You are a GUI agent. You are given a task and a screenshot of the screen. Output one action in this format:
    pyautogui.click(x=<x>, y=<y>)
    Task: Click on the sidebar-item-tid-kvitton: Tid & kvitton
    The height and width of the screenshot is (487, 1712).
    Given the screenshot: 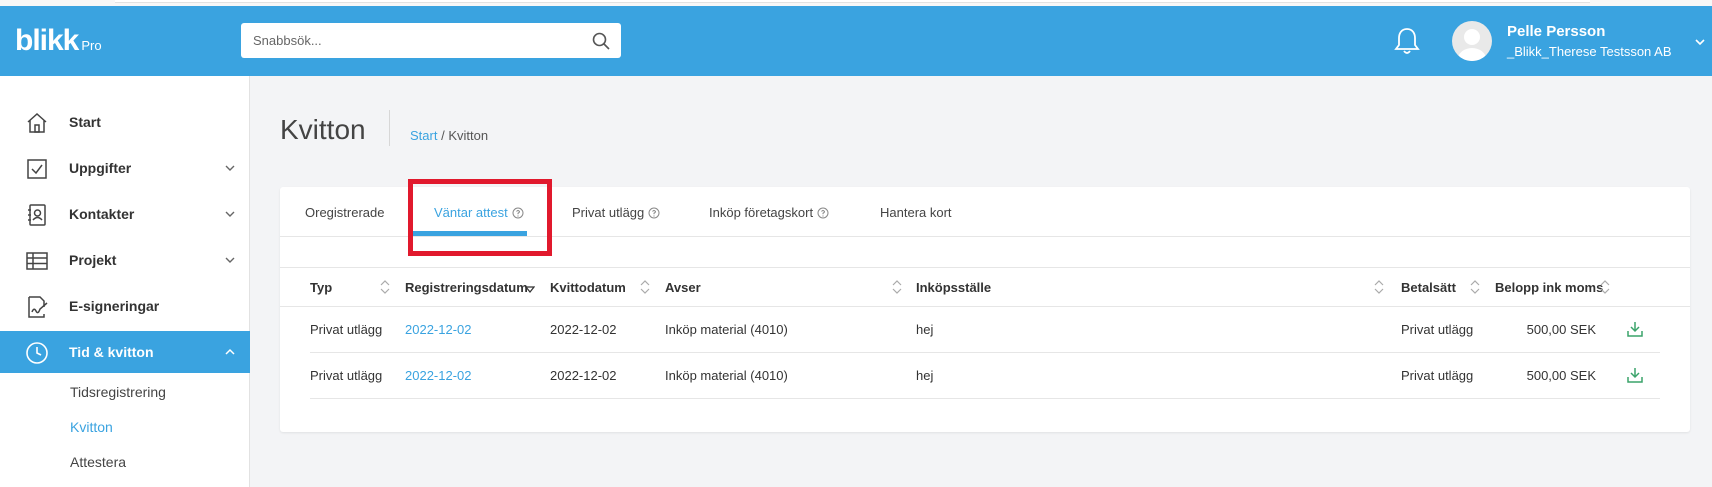 What is the action you would take?
    pyautogui.click(x=125, y=352)
    